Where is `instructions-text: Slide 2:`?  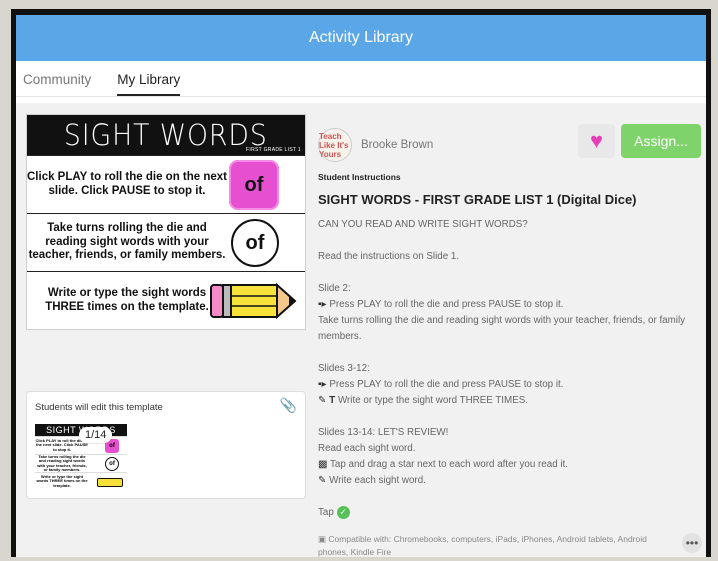 instructions-text: Slide 2: is located at coordinates (334, 288).